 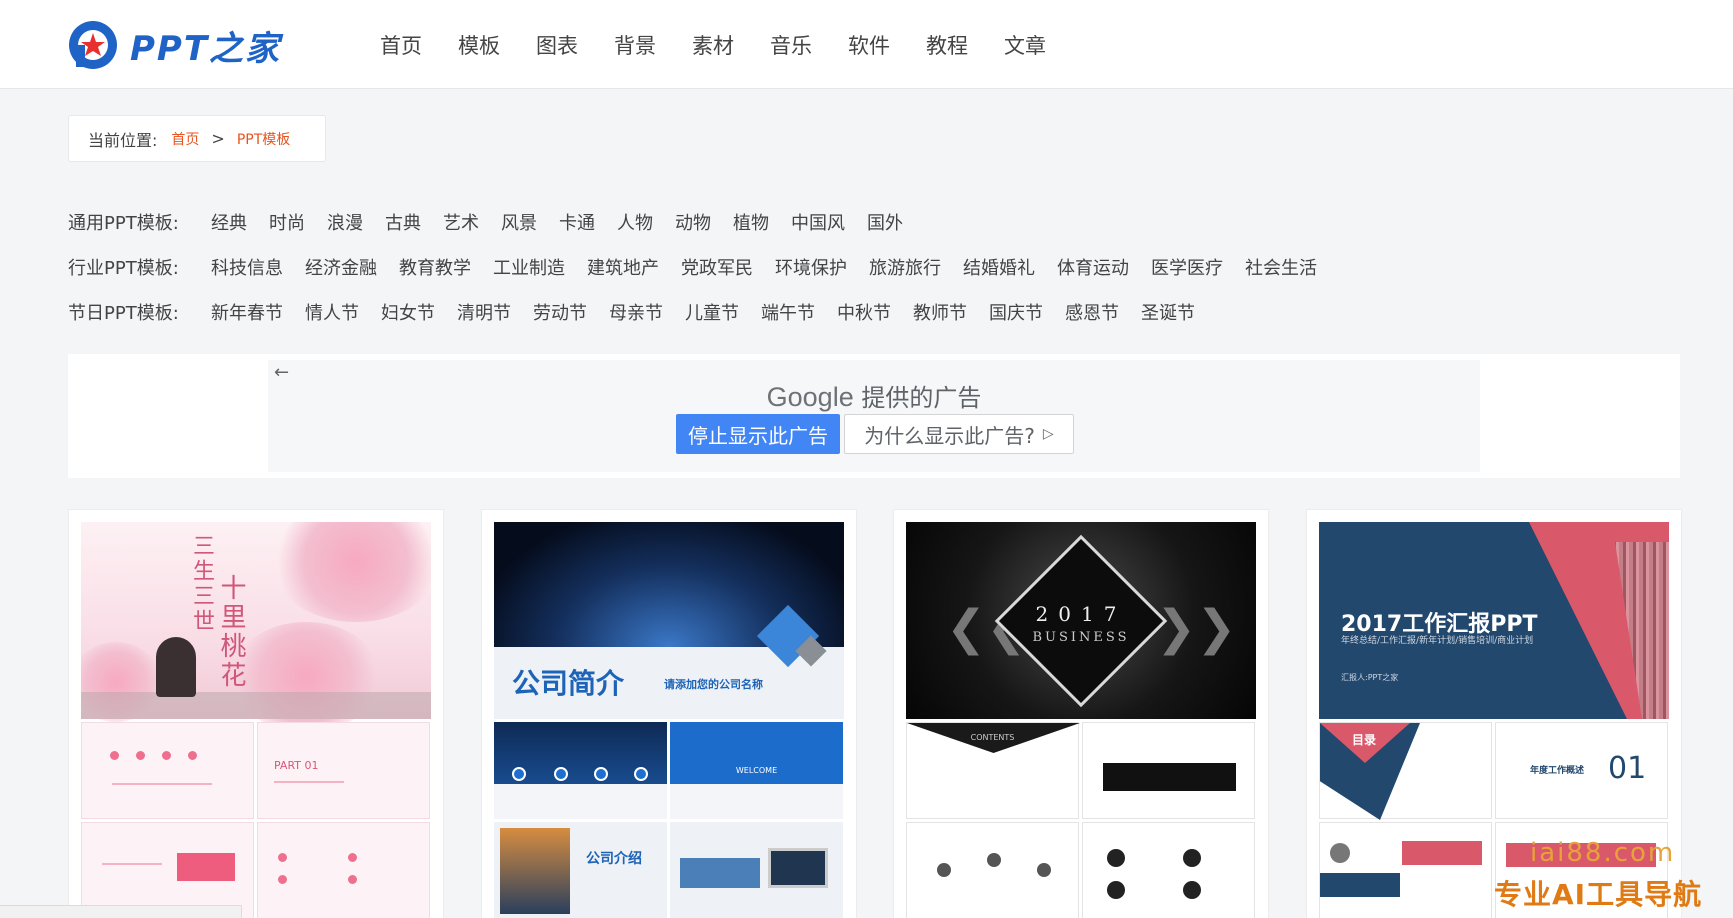 What do you see at coordinates (1093, 267) in the screenshot?
I see `category-link: 体育运动` at bounding box center [1093, 267].